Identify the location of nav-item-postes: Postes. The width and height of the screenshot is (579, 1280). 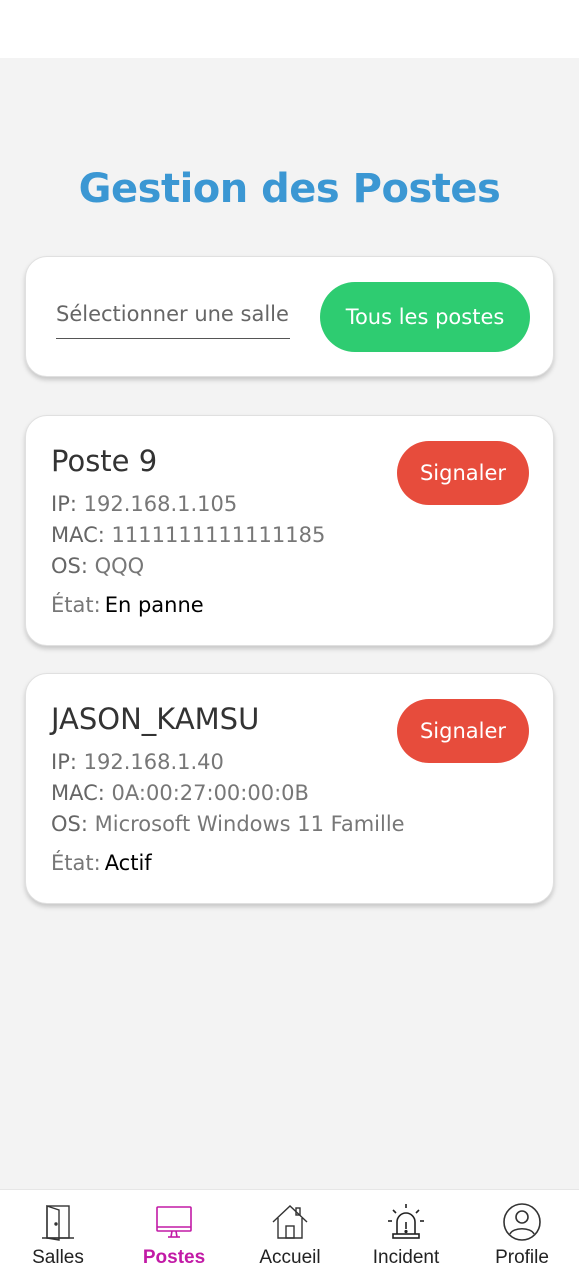
(174, 1235).